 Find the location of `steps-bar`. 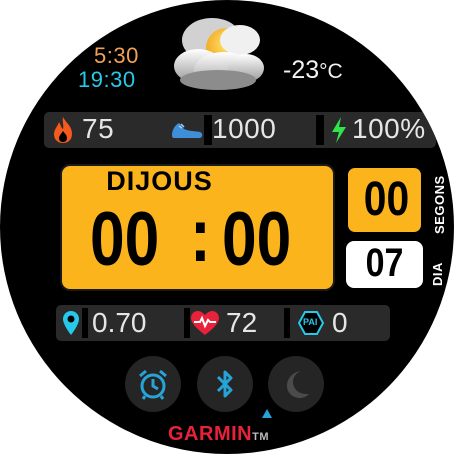

steps-bar is located at coordinates (208, 130).